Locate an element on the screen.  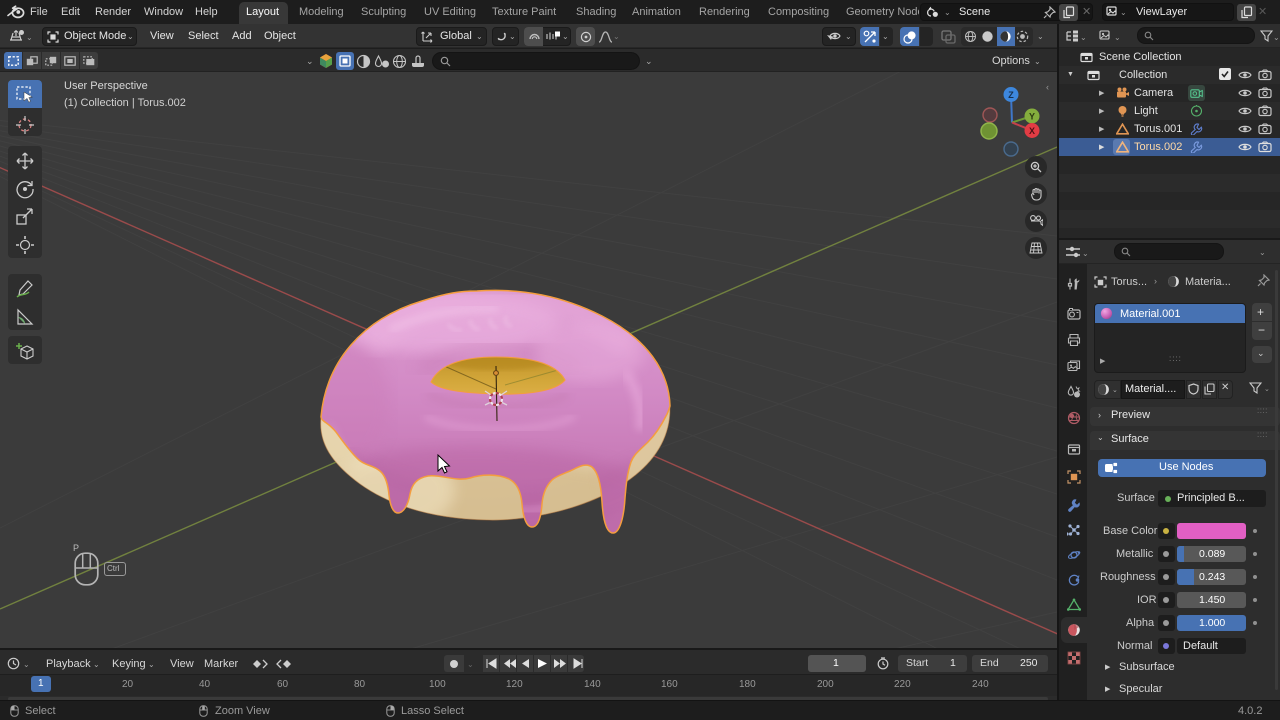
svg-text: Z is located at coordinates (1011, 95).